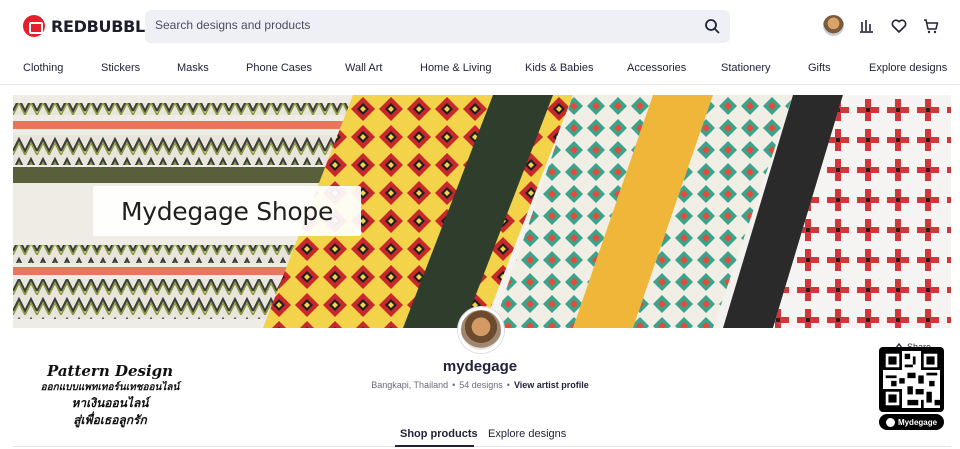 This screenshot has height=449, width=960. I want to click on logo-text: REDBUBBLE, so click(103, 26).